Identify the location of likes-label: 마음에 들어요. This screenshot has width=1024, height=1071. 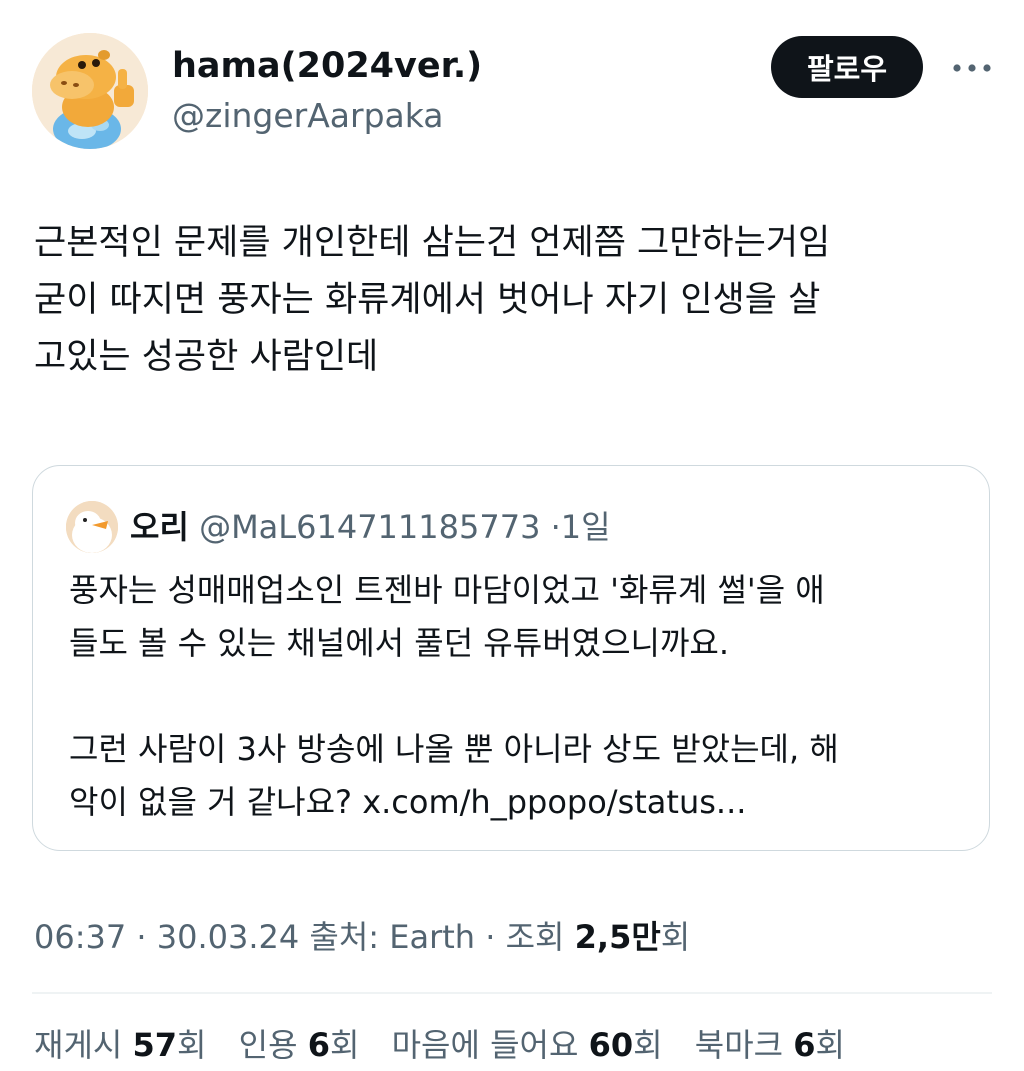
(485, 1045).